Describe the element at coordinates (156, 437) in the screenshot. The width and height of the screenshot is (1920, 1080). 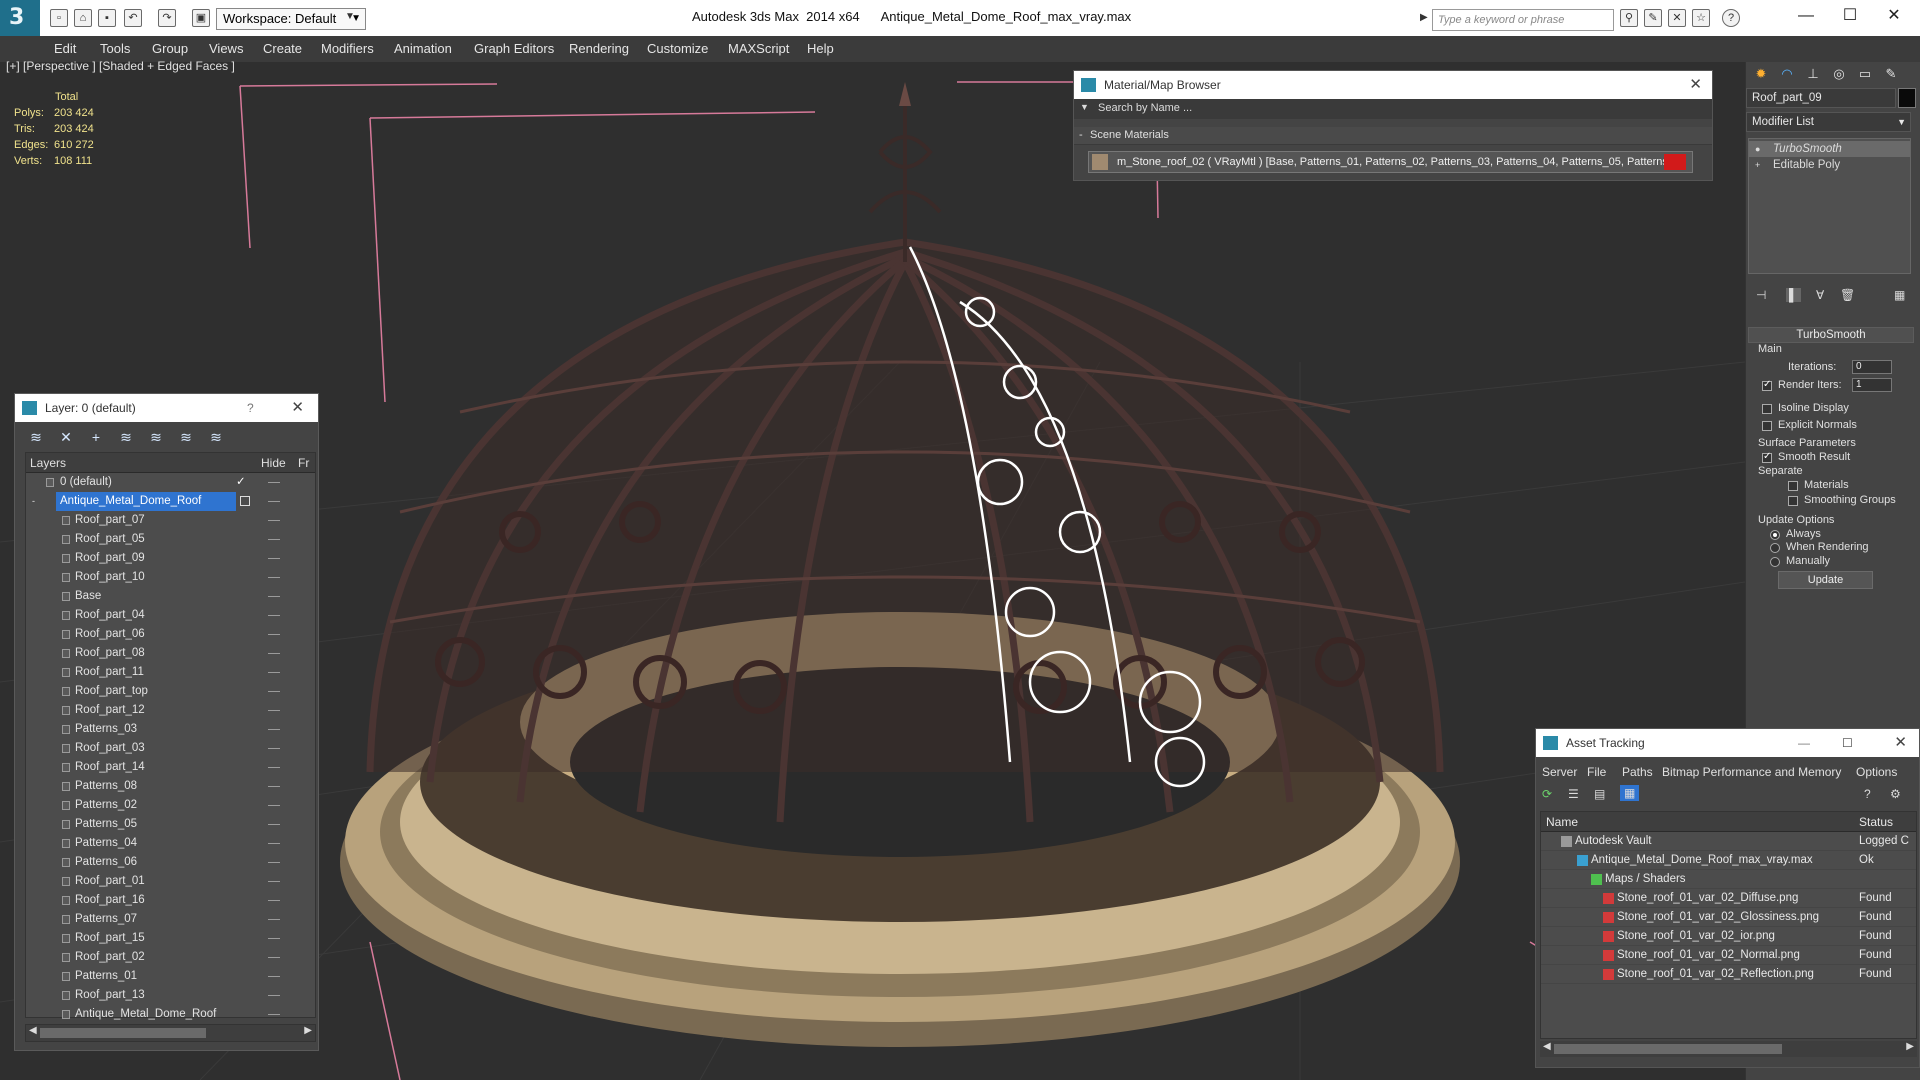
I see `highlight-layer-icon: ≋` at that location.